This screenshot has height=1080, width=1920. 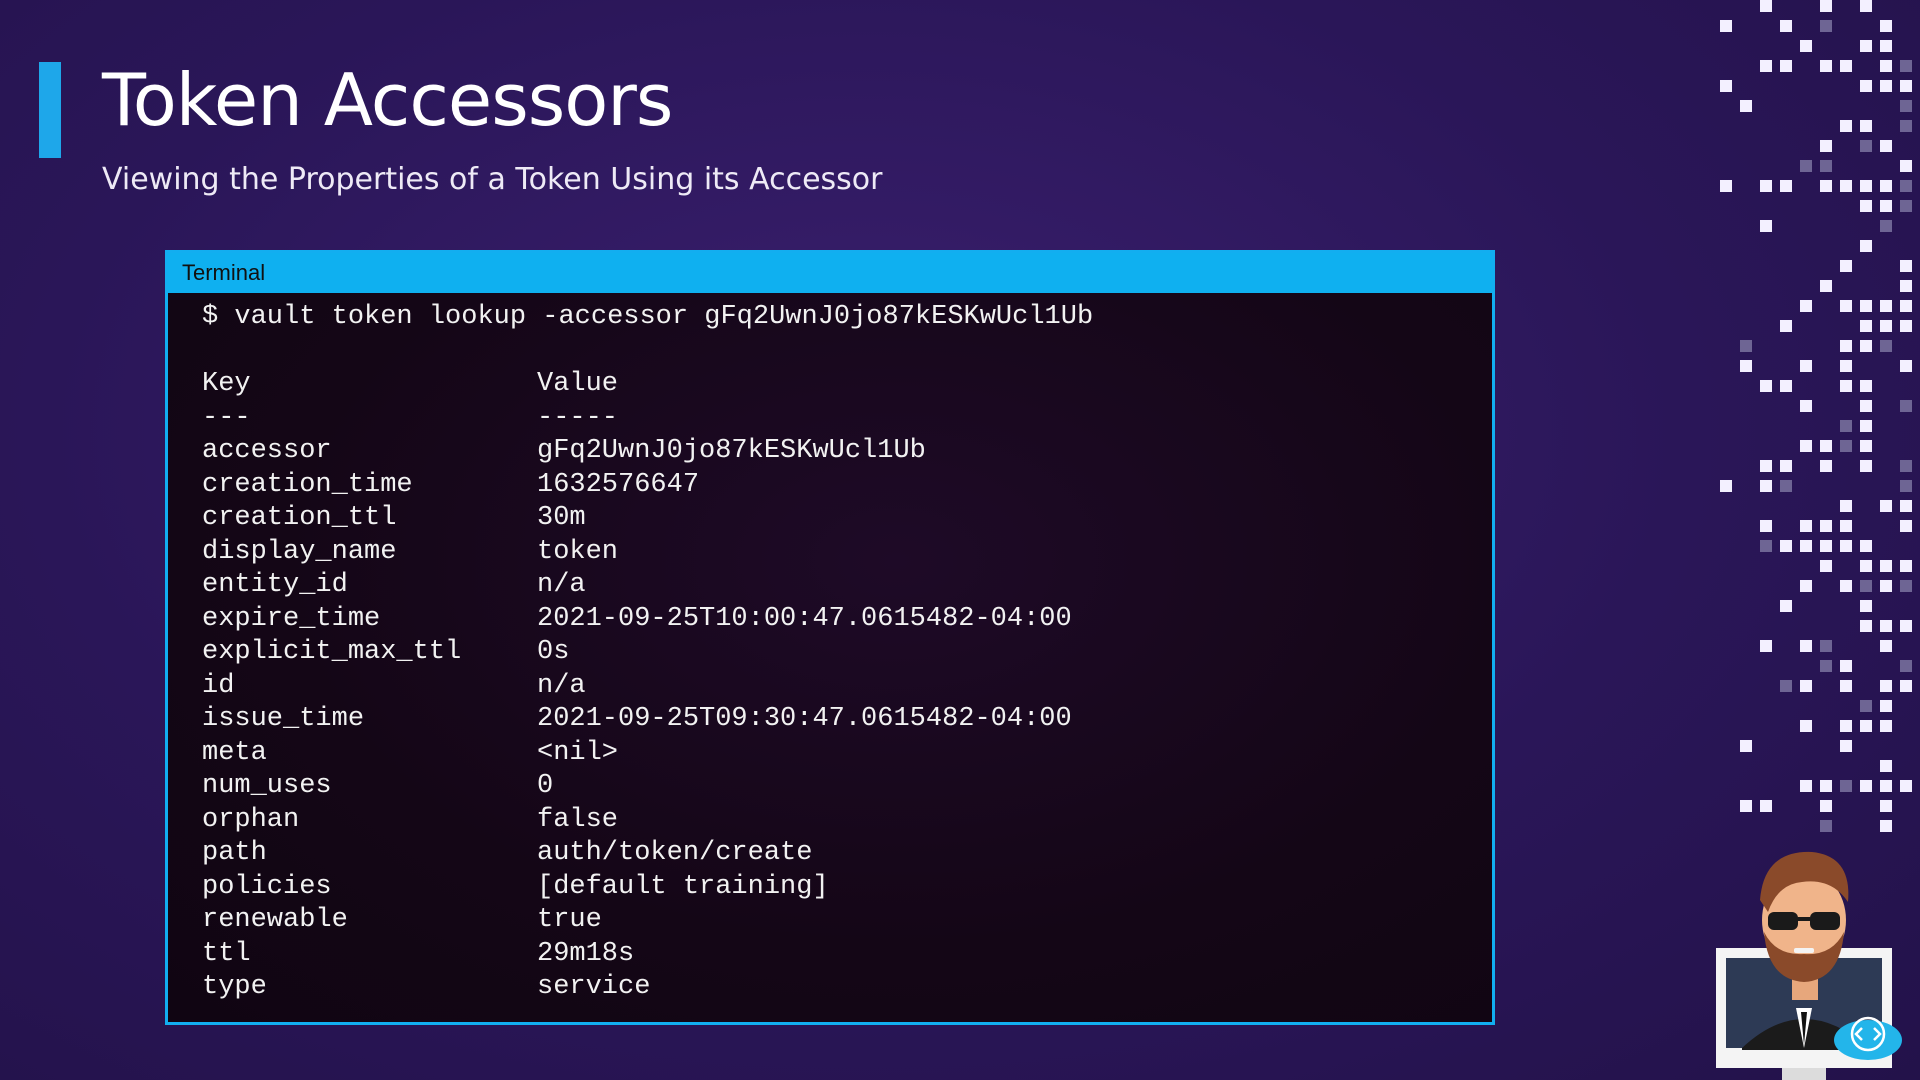 What do you see at coordinates (847, 385) in the screenshot?
I see `output-header-row: Key Value` at bounding box center [847, 385].